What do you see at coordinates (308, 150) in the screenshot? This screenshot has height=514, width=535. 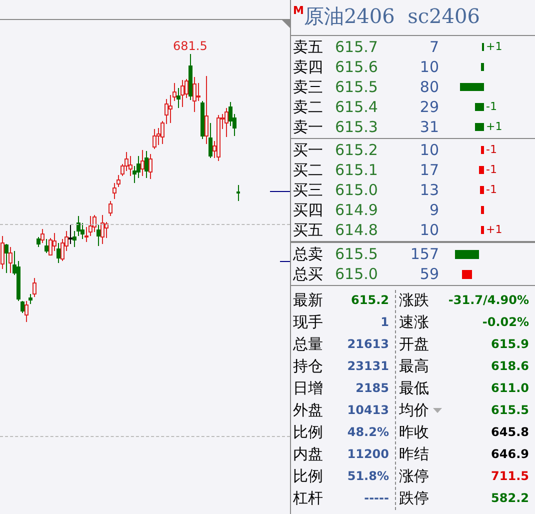 I see `level-label: 买一` at bounding box center [308, 150].